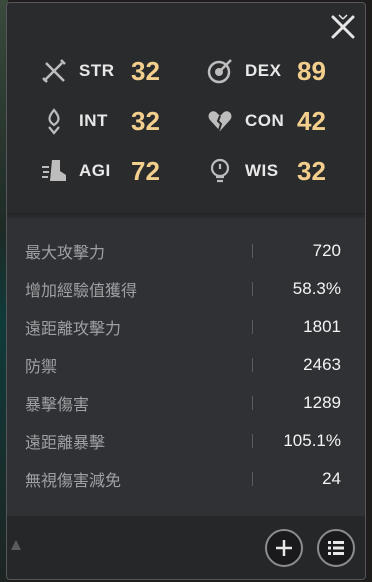 The width and height of the screenshot is (372, 582). I want to click on add-button, so click(284, 548).